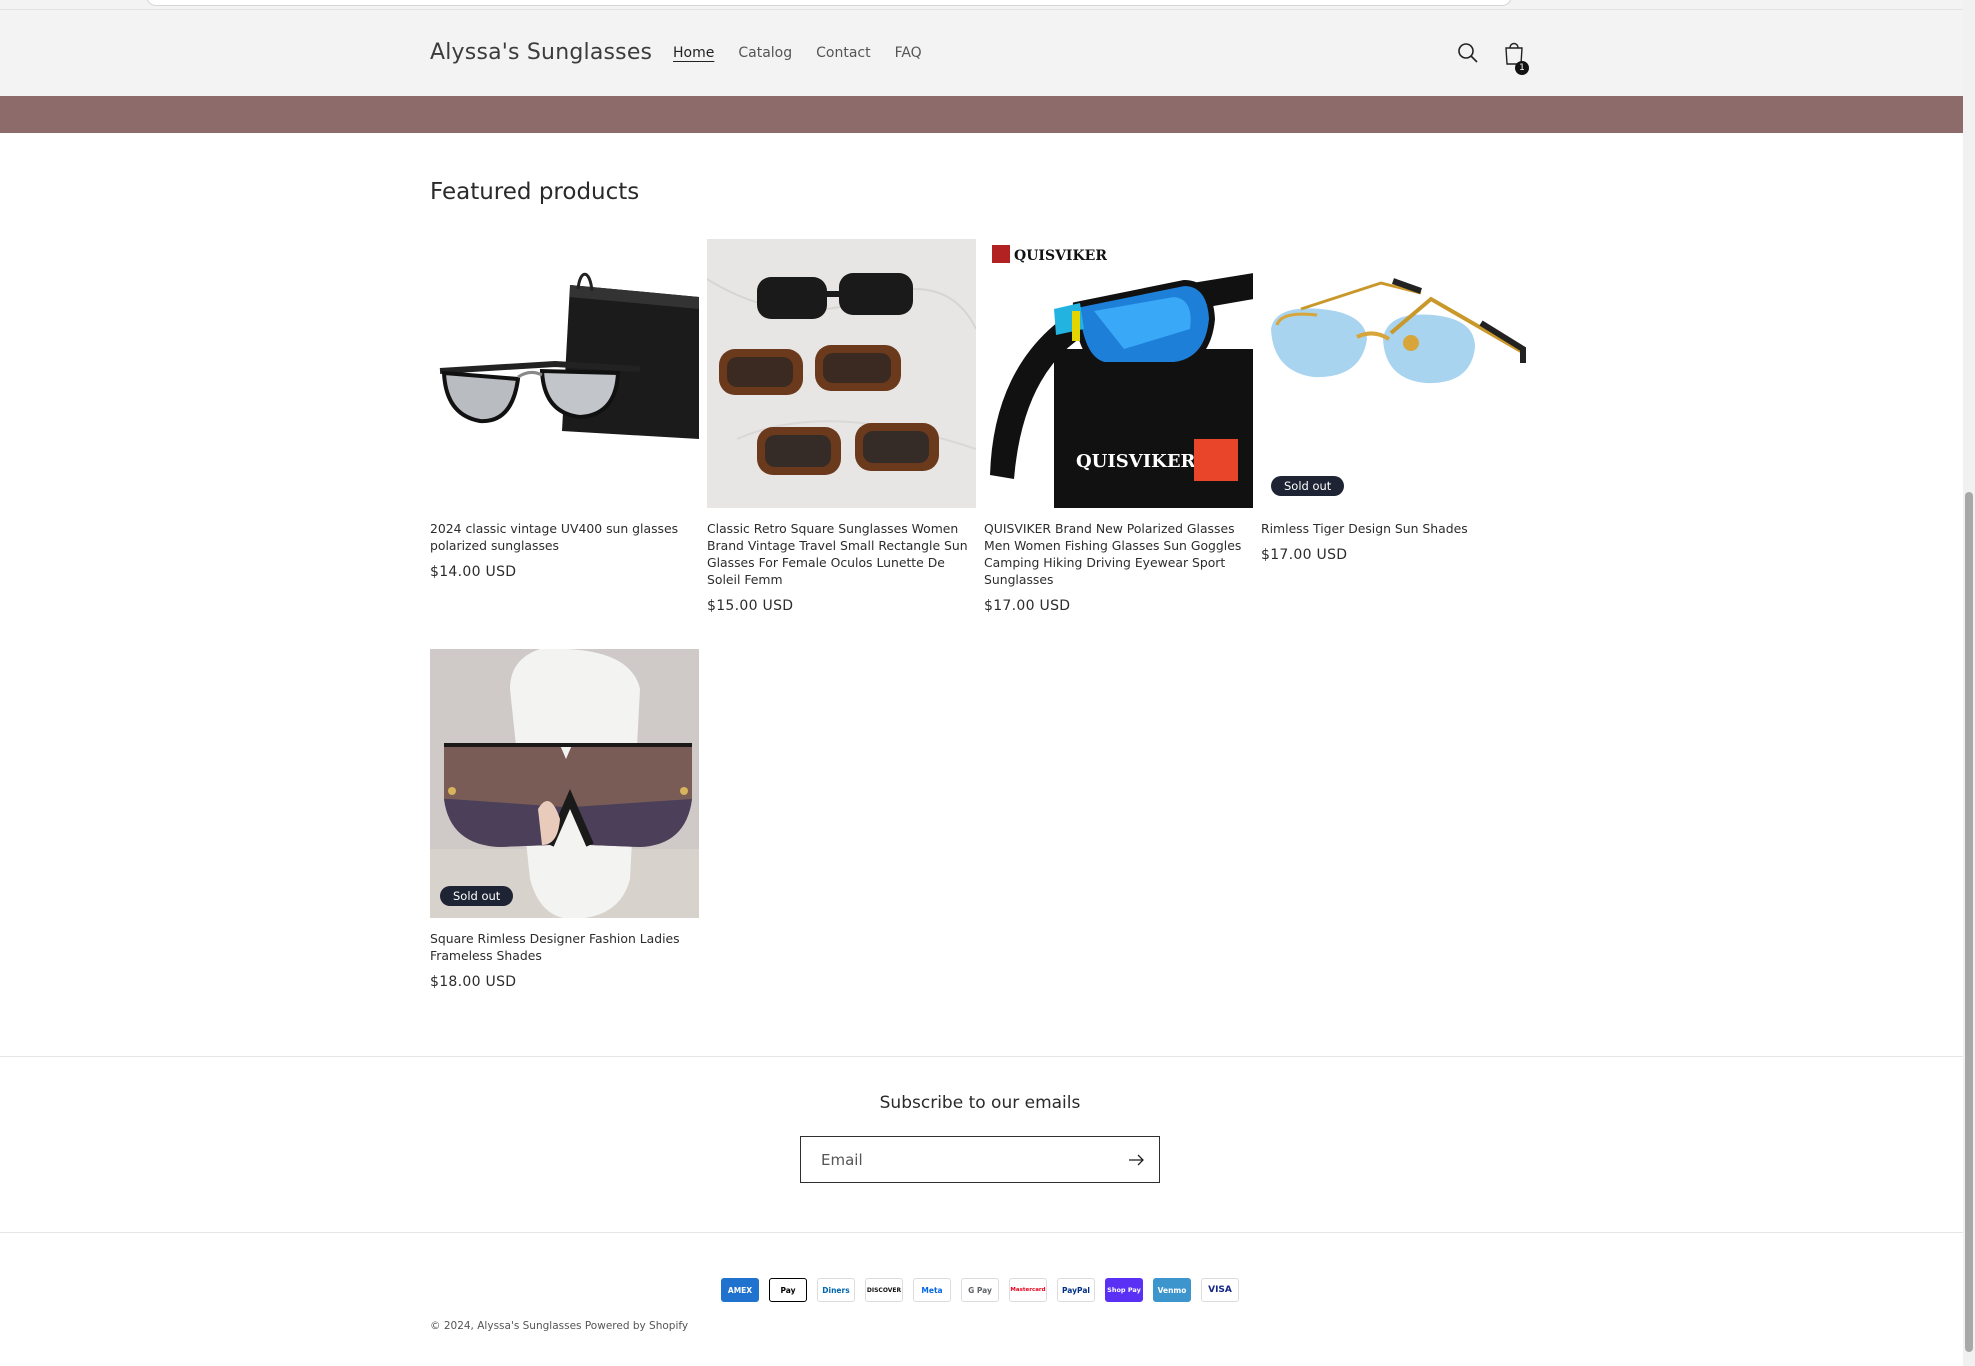 This screenshot has height=1366, width=1975. Describe the element at coordinates (836, 1290) in the screenshot. I see `diners-club-icon: Diners` at that location.